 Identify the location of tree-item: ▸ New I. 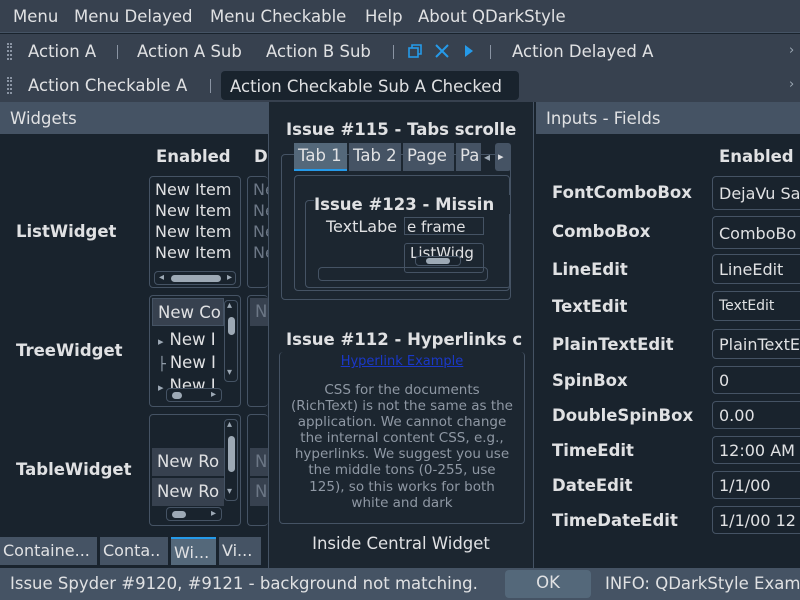
(193, 340).